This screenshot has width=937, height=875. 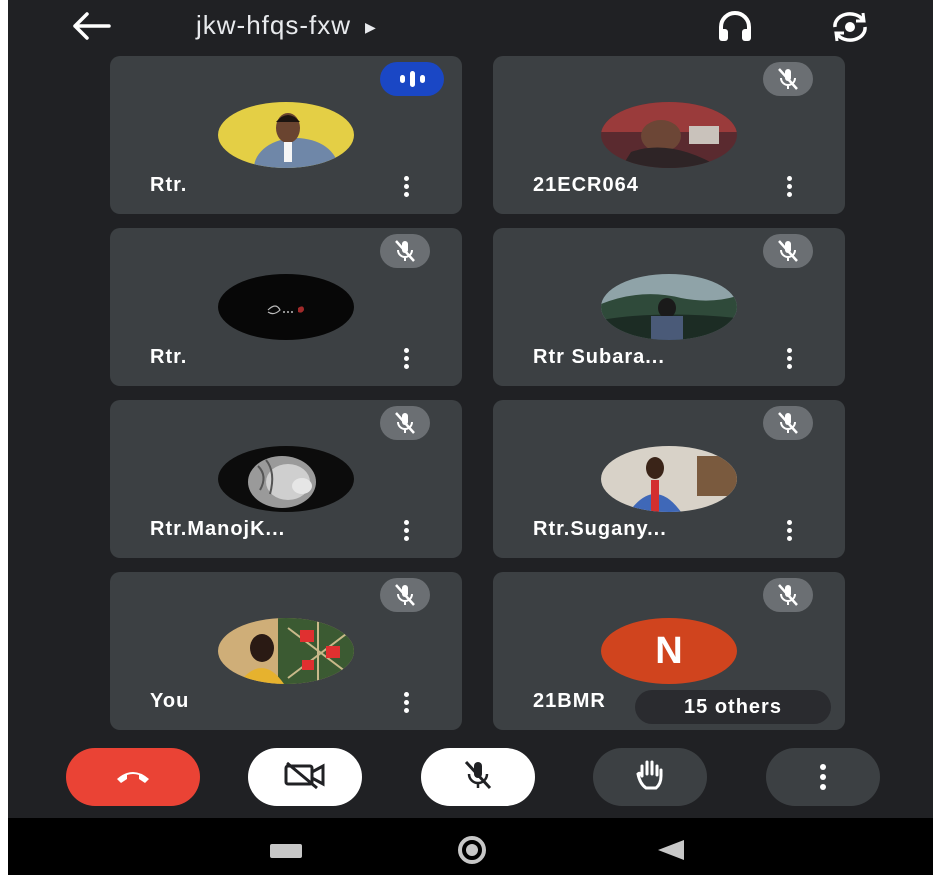 I want to click on camera-toggle-button, so click(x=305, y=777).